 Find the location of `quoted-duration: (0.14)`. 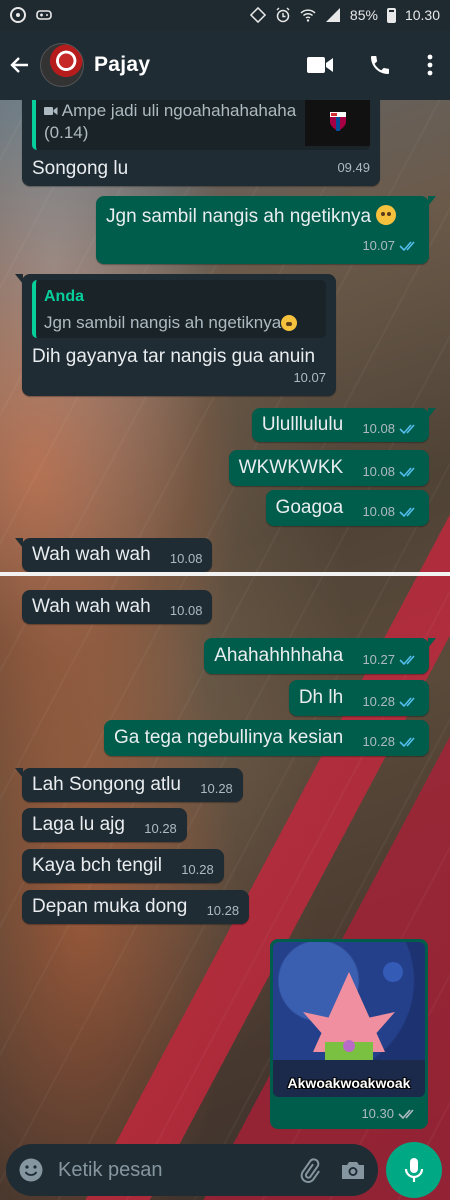

quoted-duration: (0.14) is located at coordinates (66, 132).